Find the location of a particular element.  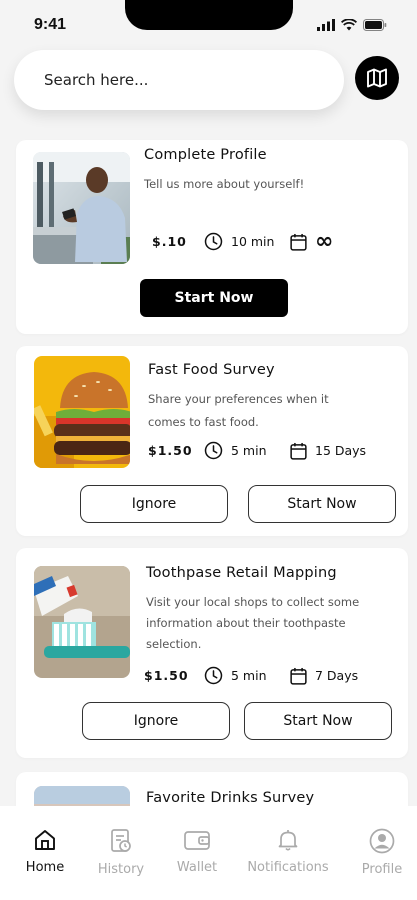

nav-item-history: History is located at coordinates (121, 853).